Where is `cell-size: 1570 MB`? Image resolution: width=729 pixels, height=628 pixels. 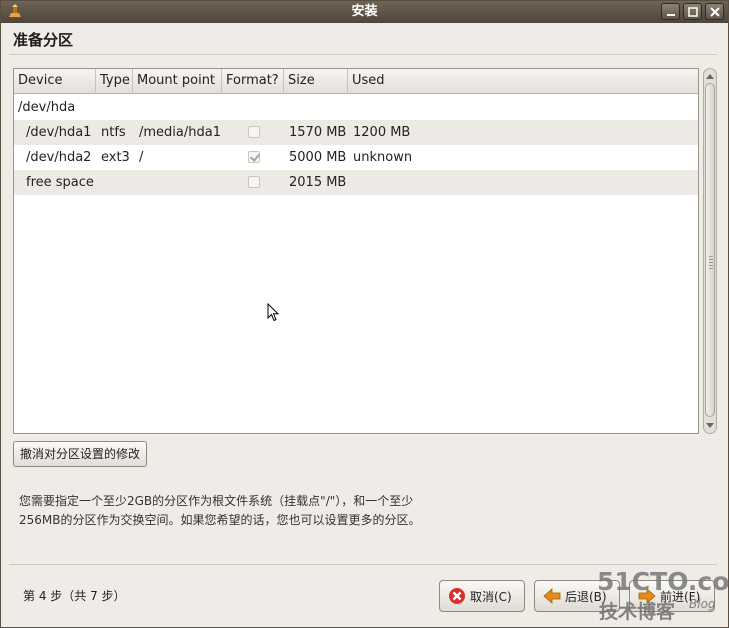
cell-size: 1570 MB is located at coordinates (318, 132).